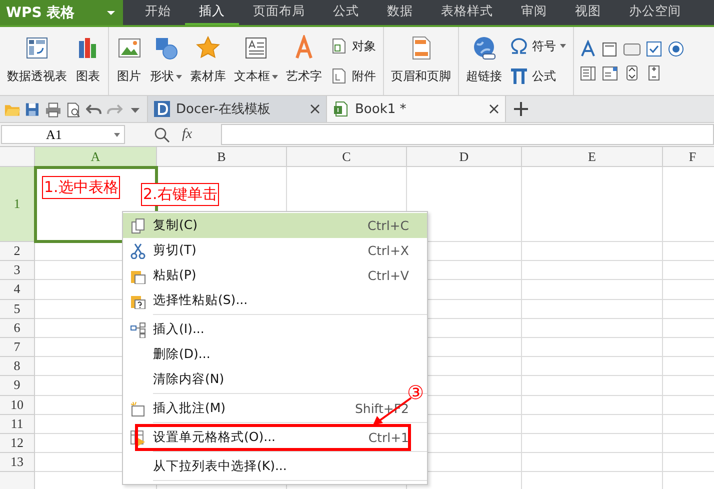 The width and height of the screenshot is (714, 489). What do you see at coordinates (17, 348) in the screenshot?
I see `row-header: 7` at bounding box center [17, 348].